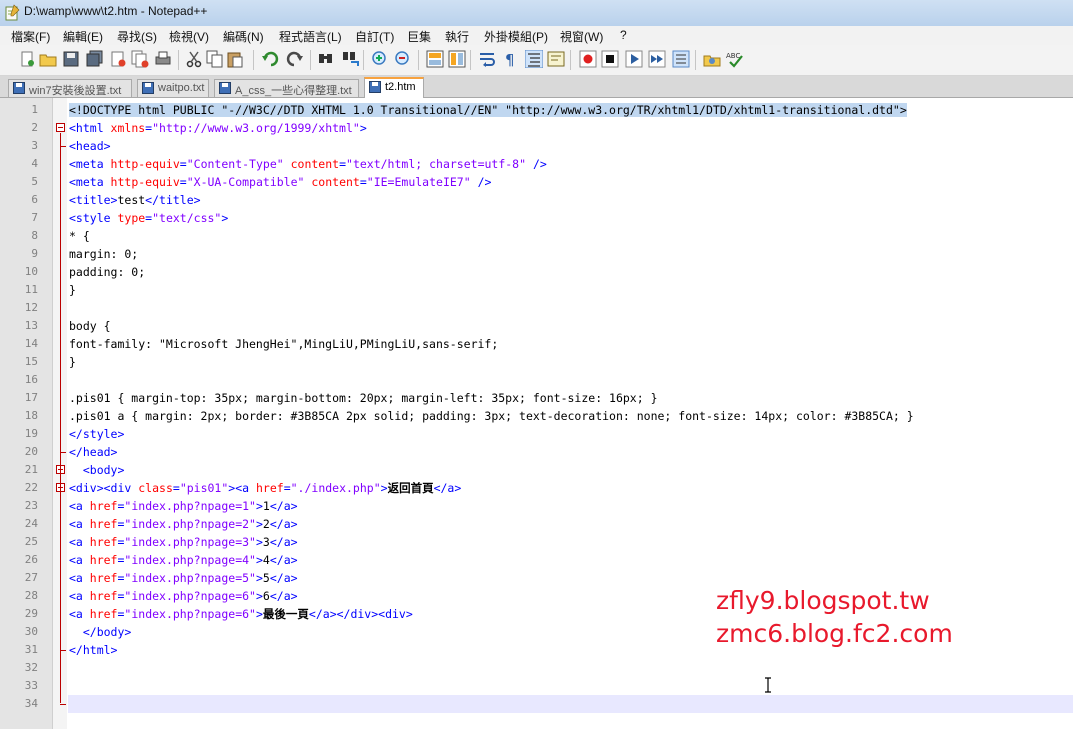  Describe the element at coordinates (487, 59) in the screenshot. I see `word-wrap-icon` at that location.